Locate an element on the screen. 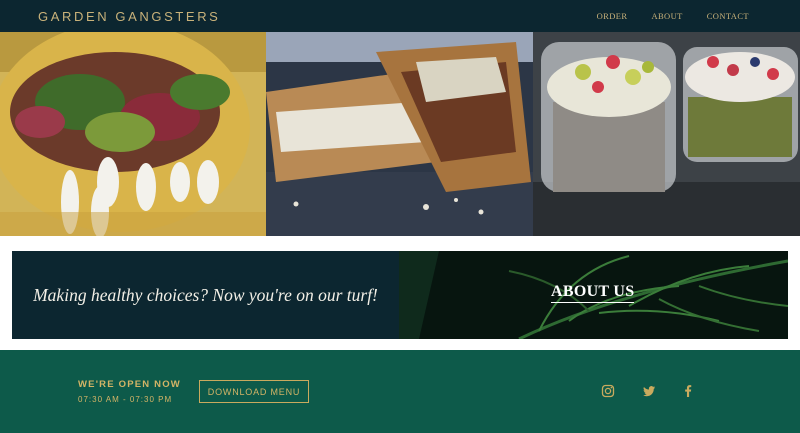 The width and height of the screenshot is (800, 433). download-menu-button: DOWNLOAD MENU is located at coordinates (254, 391).